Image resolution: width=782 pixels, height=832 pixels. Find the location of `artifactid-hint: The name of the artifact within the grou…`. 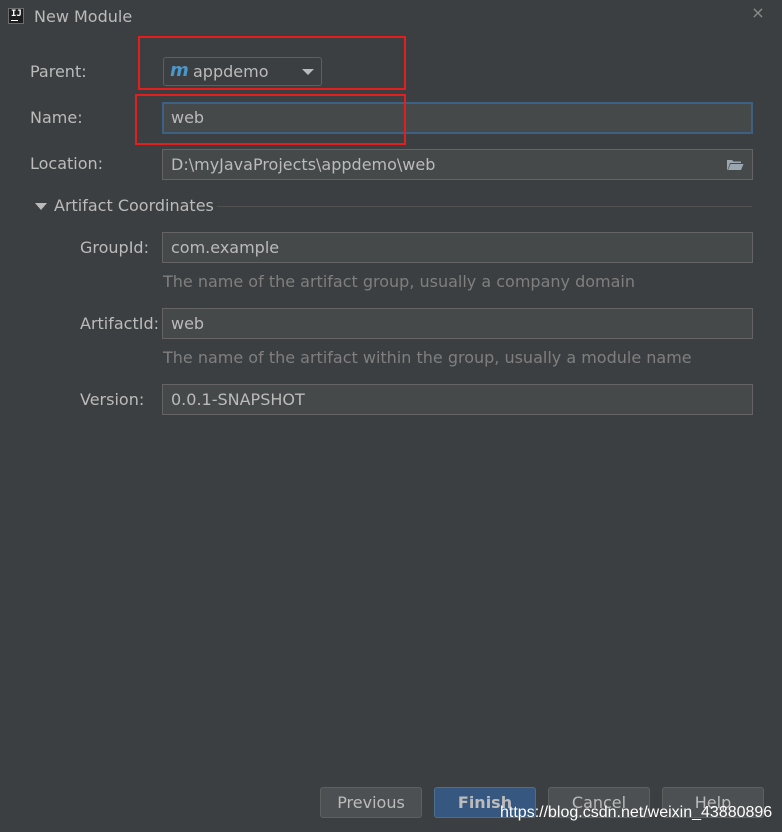

artifactid-hint: The name of the artifact within the grou… is located at coordinates (427, 357).